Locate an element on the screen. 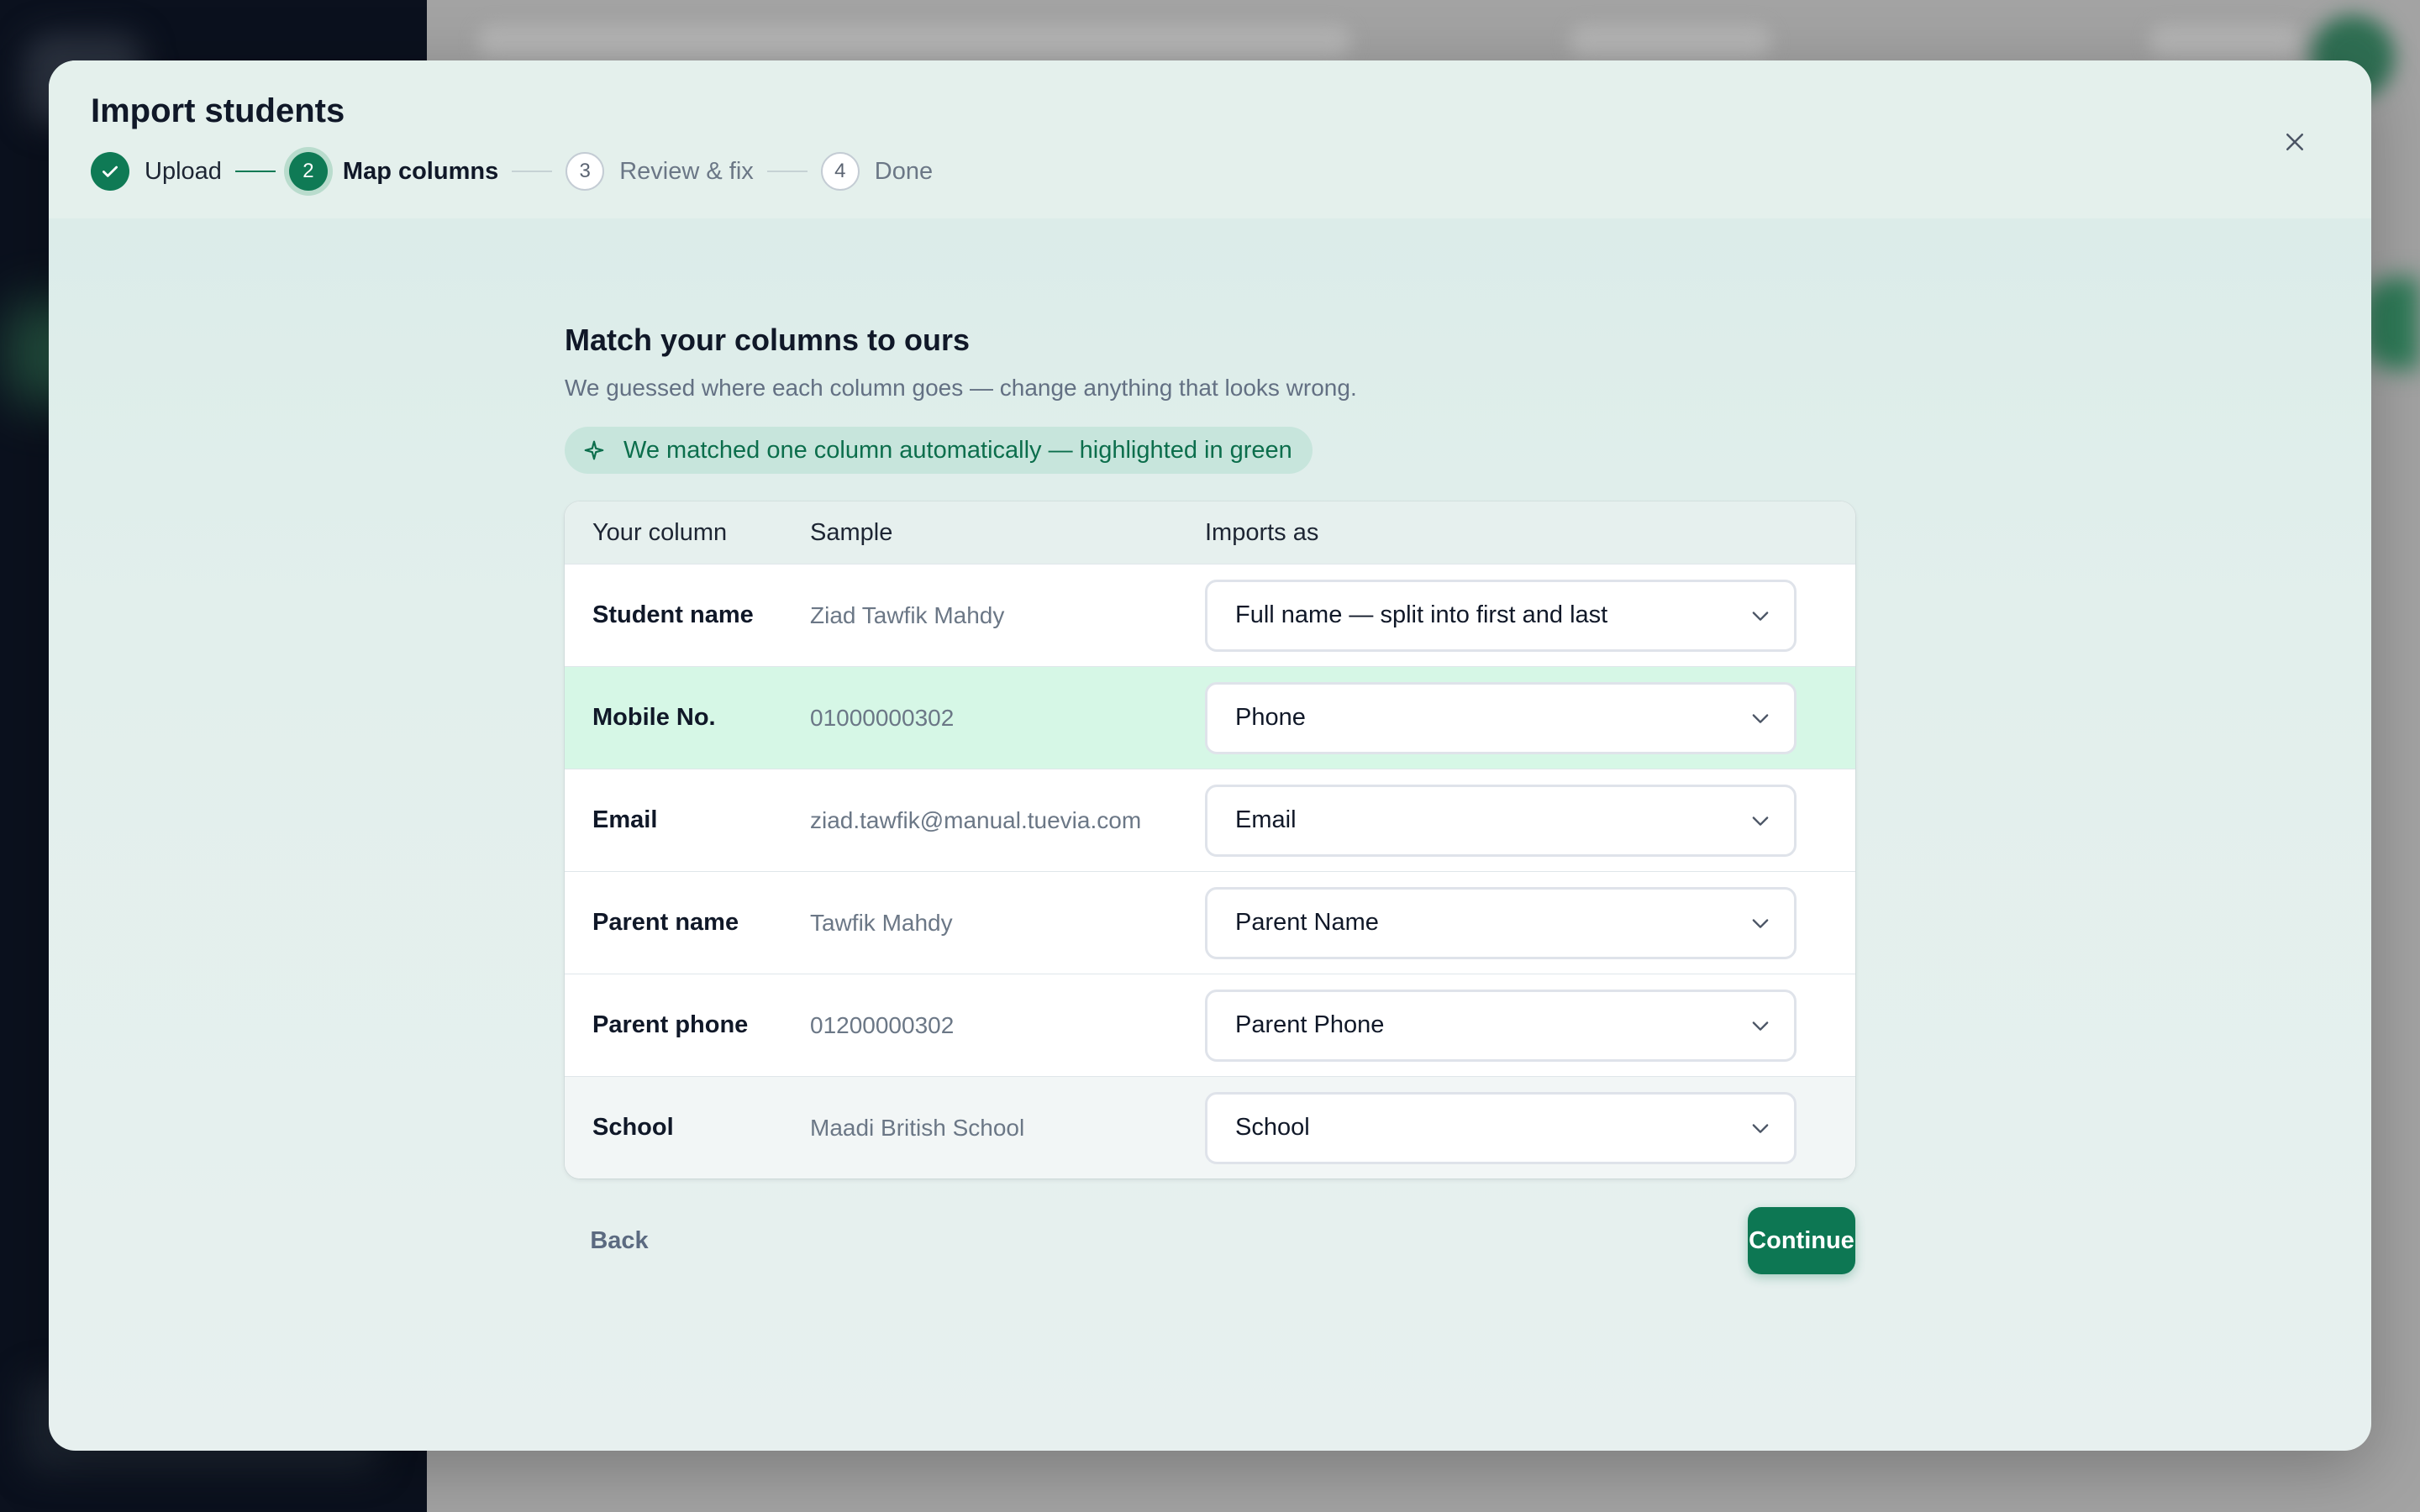  select-value: School is located at coordinates (1272, 1127).